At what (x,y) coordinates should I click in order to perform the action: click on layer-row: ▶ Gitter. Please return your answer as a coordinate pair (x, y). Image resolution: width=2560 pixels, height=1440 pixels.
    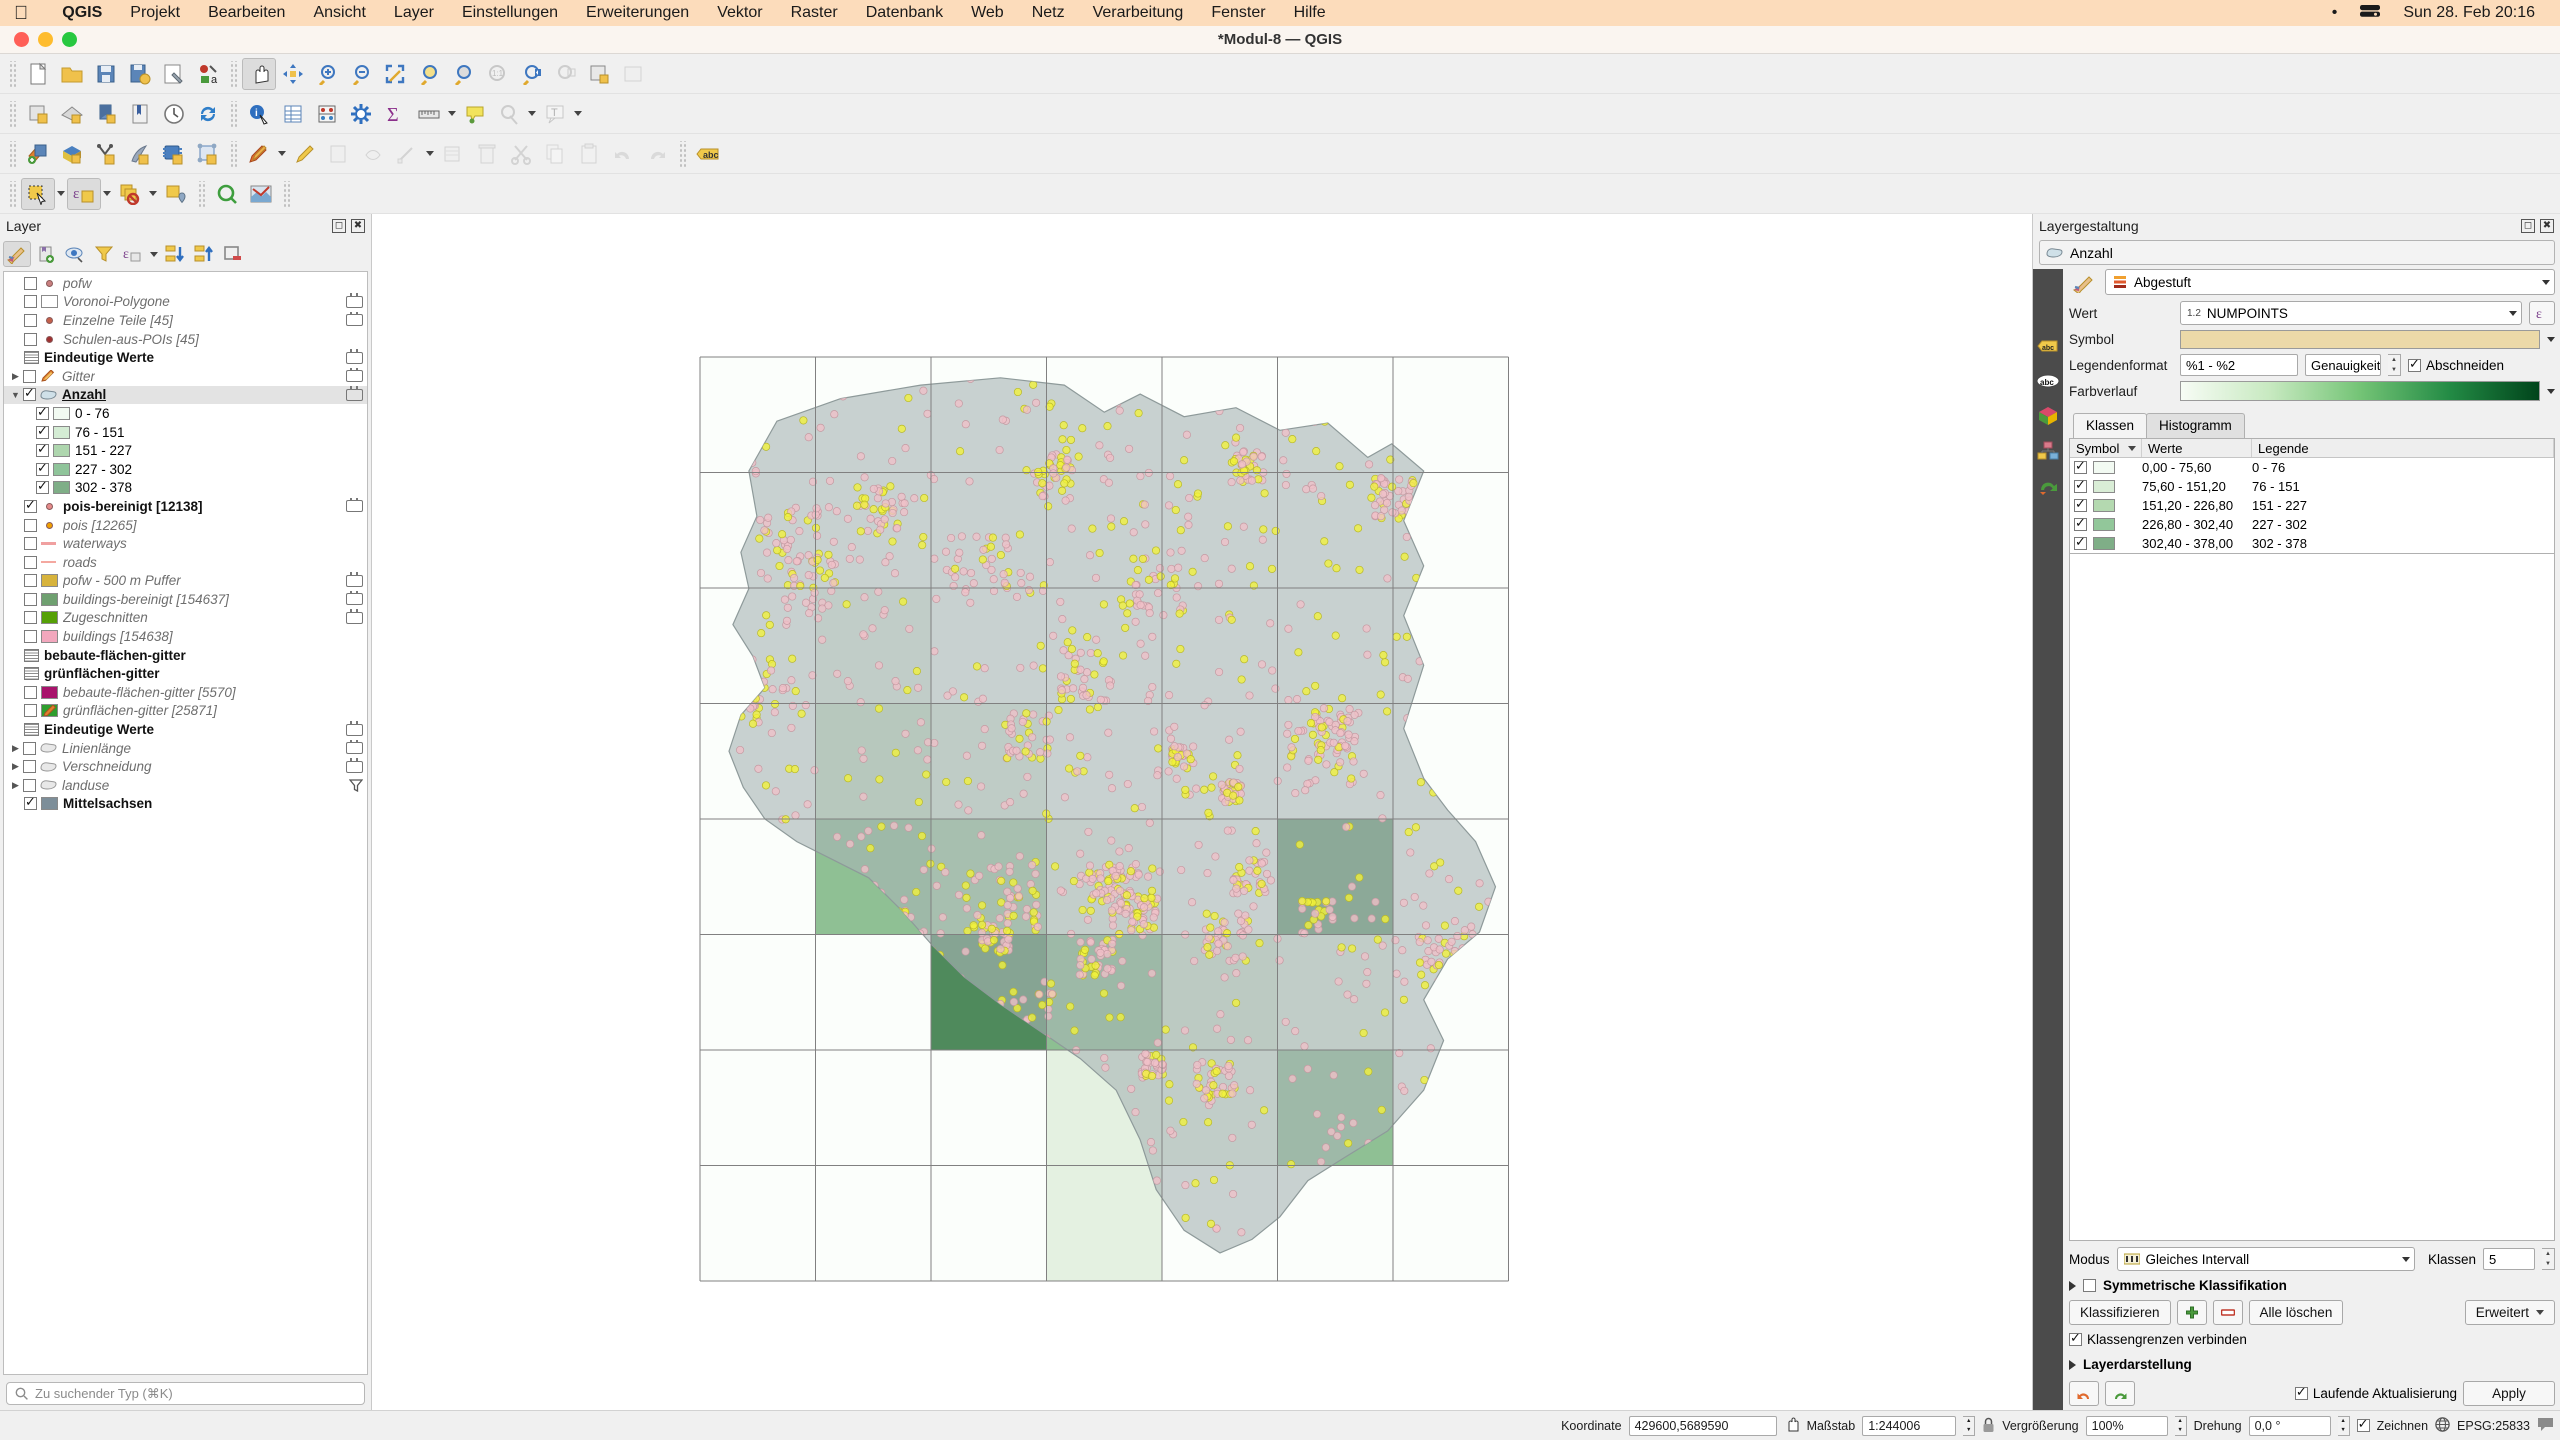
    Looking at the image, I should click on (185, 376).